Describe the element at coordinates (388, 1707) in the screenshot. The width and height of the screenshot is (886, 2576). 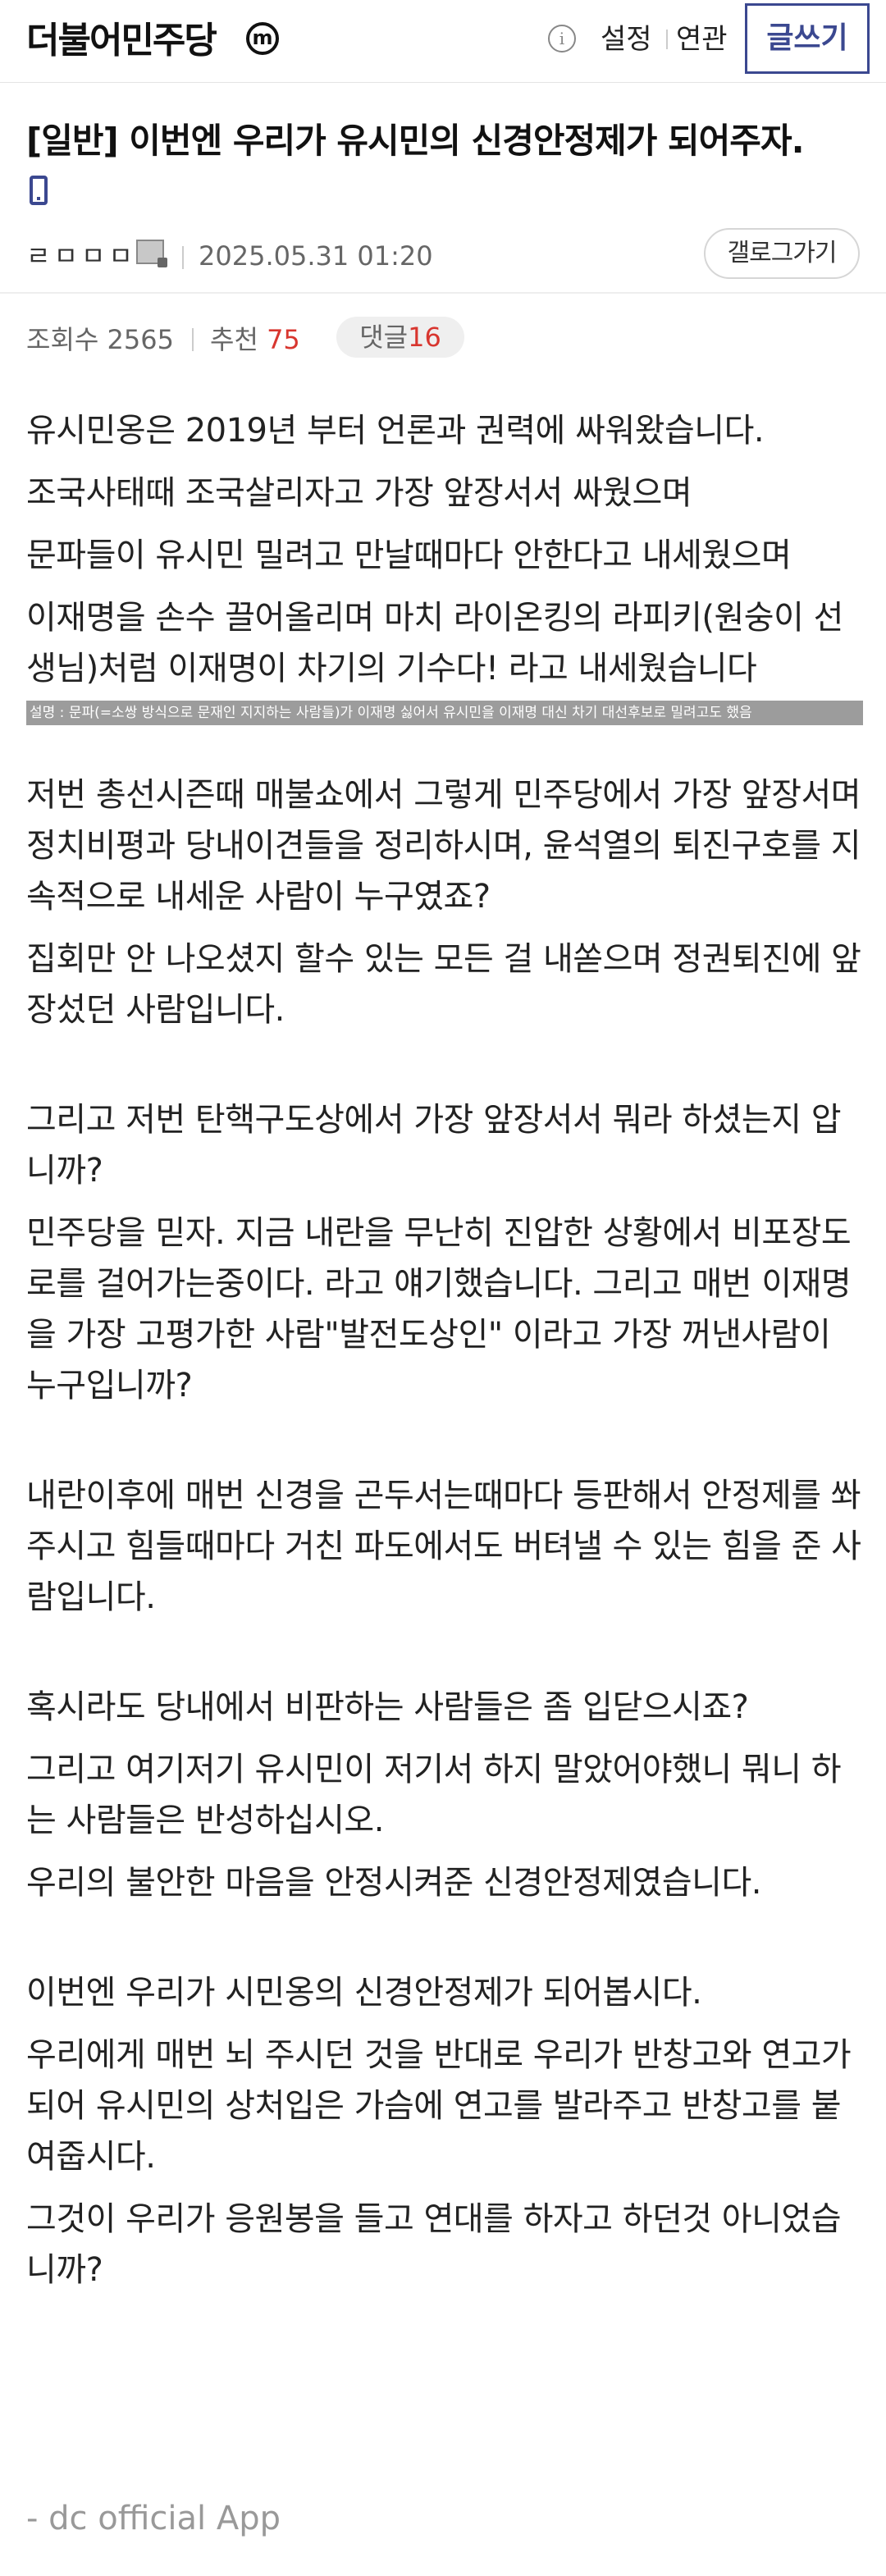
I see `body-line: 혹시라도 당내에서 비판하는 사람들은 좀 입닫으시죠?` at that location.